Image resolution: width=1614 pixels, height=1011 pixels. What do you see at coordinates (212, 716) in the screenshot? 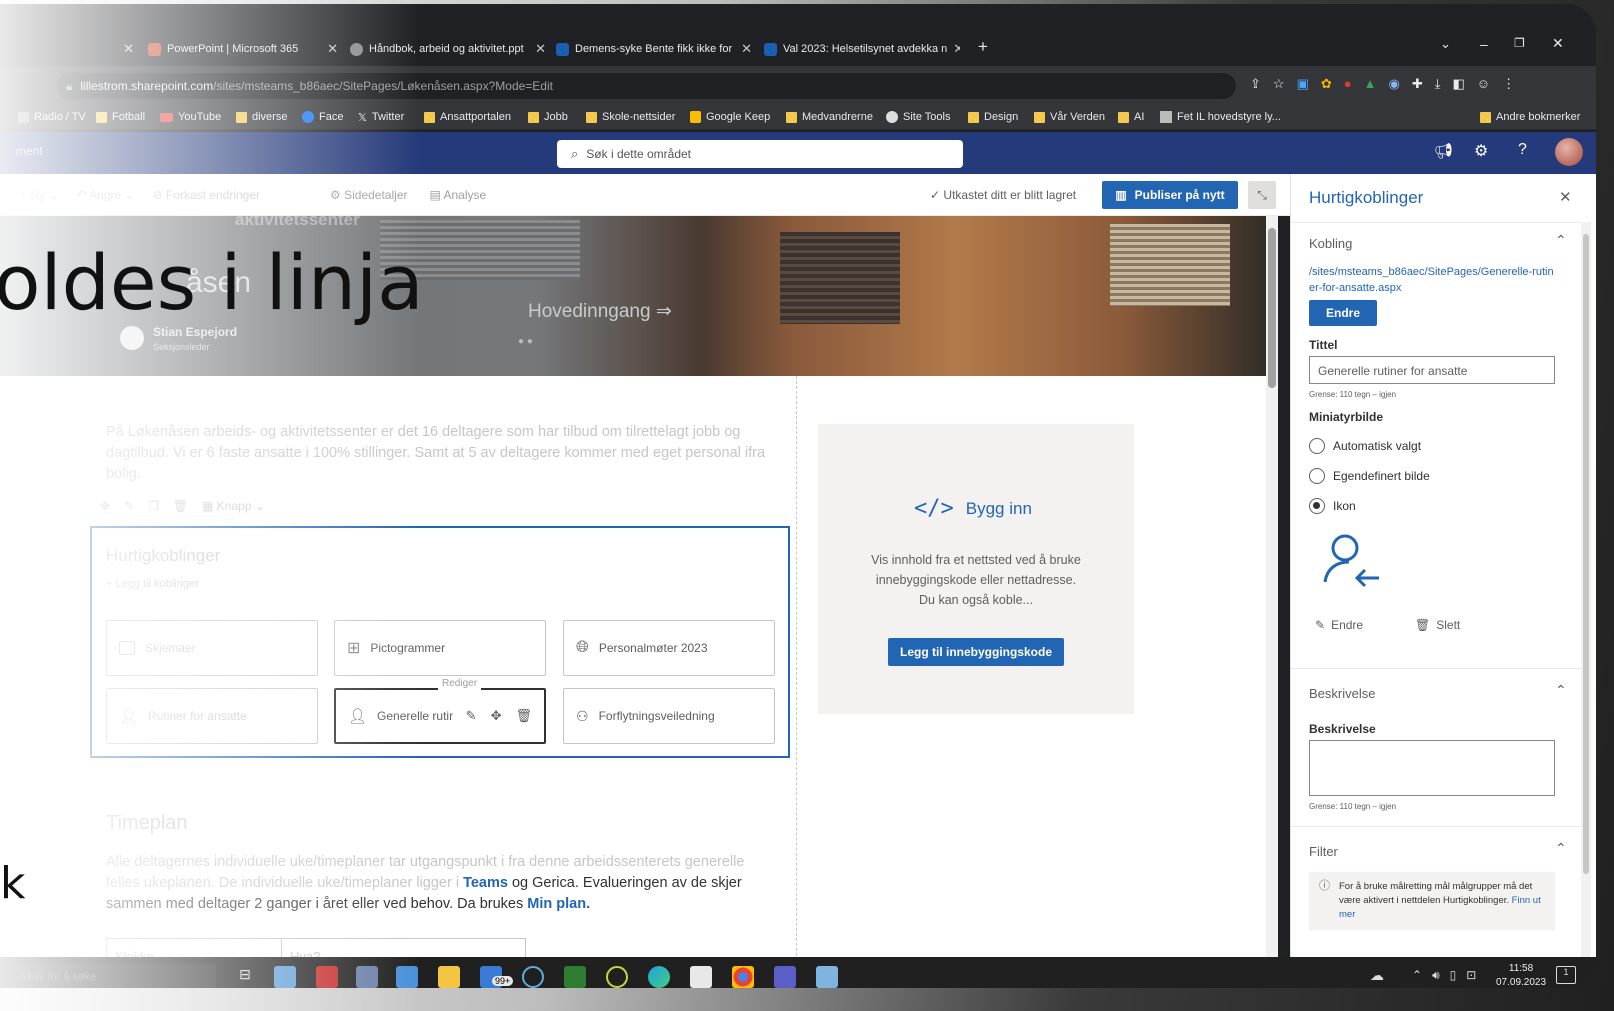
I see `quicklink-item: 👤︎ Rutiner for ansatte` at bounding box center [212, 716].